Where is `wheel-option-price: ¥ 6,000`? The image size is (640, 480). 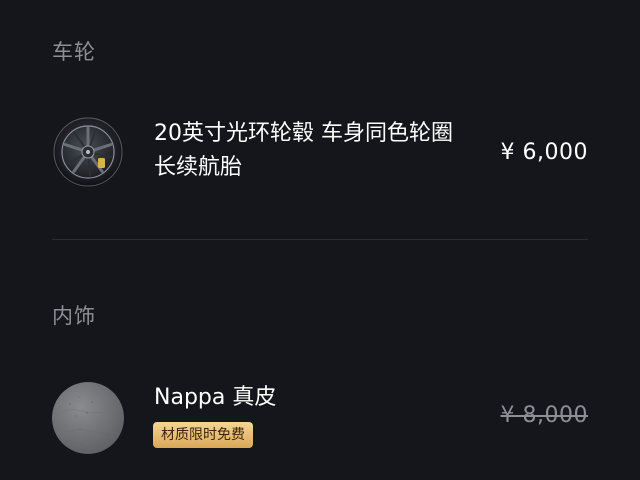 wheel-option-price: ¥ 6,000 is located at coordinates (544, 152).